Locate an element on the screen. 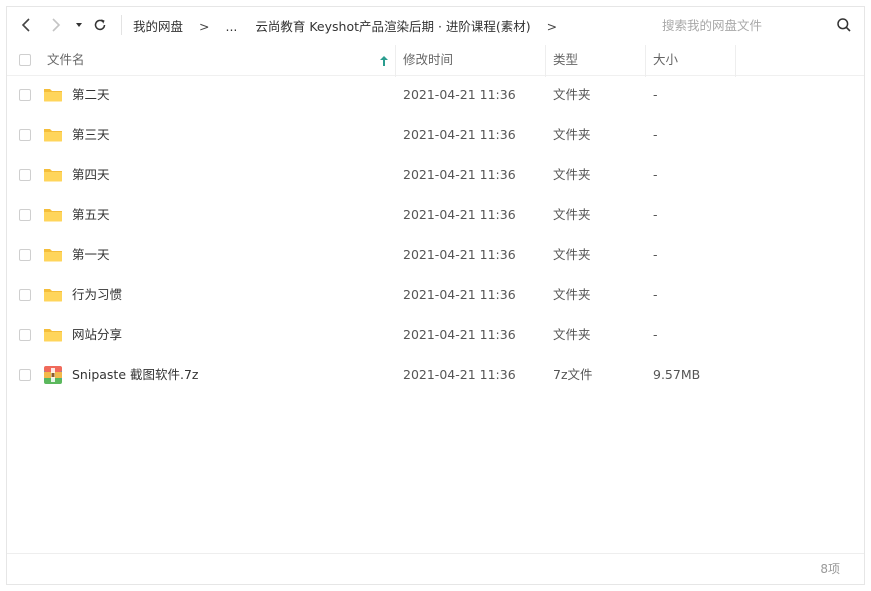 Image resolution: width=871 pixels, height=591 pixels. chevron-right-icon is located at coordinates (56, 25).